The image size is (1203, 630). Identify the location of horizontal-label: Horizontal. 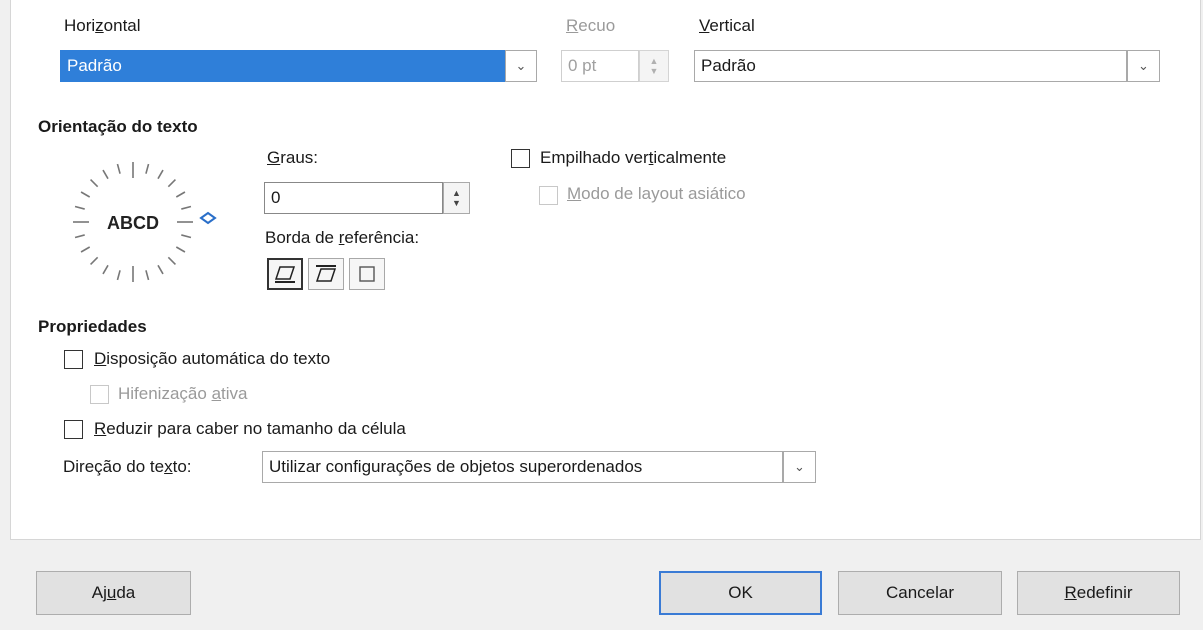
(102, 25).